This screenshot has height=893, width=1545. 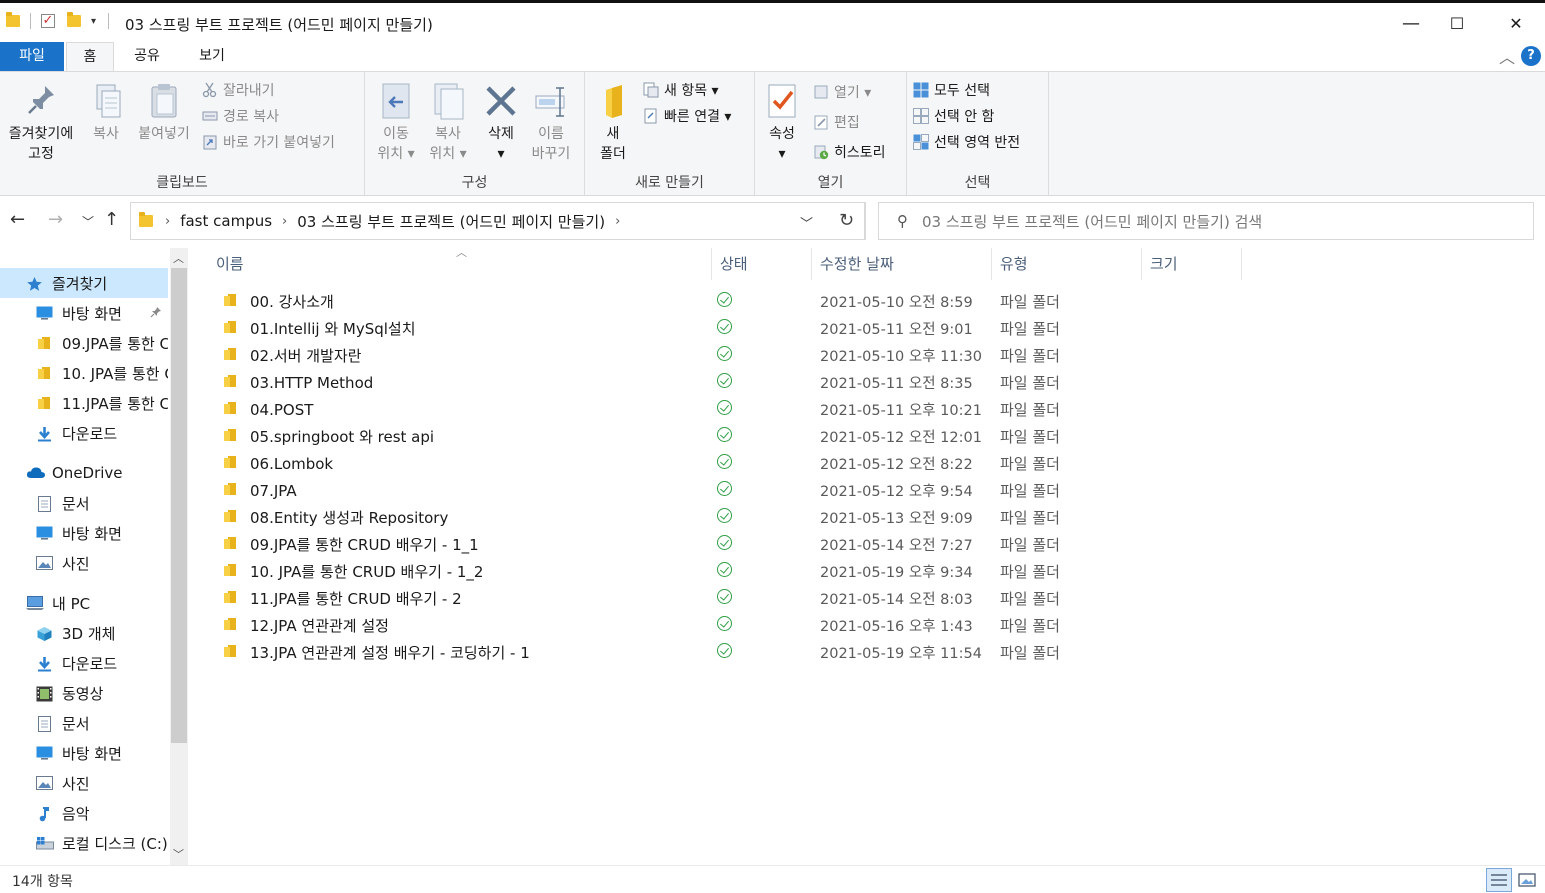 I want to click on modified-date: 2021-05-19 오후 11:54, so click(x=901, y=654).